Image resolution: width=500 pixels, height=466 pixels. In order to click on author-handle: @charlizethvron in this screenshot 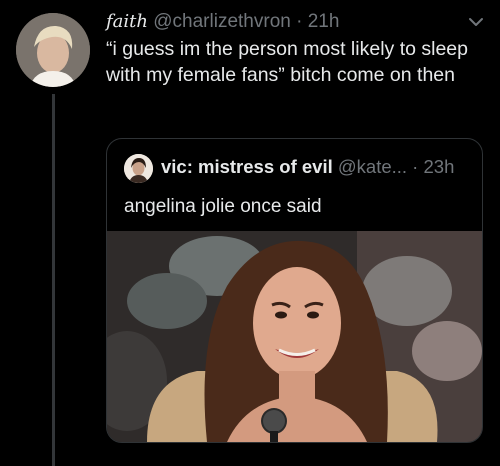, I will do `click(222, 21)`.